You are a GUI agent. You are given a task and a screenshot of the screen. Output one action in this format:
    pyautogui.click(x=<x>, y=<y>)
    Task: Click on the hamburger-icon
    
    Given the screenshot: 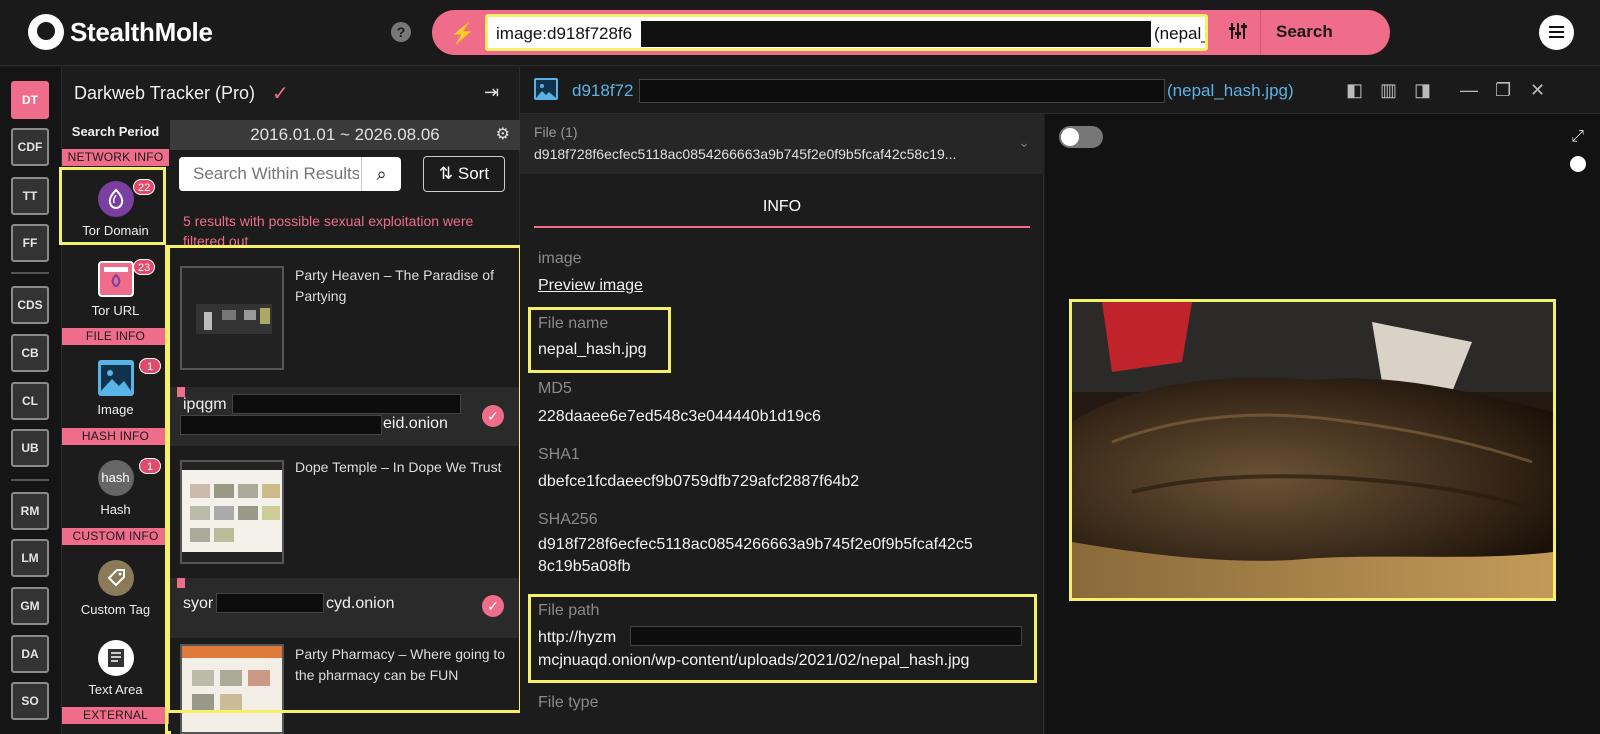 What is the action you would take?
    pyautogui.click(x=1556, y=32)
    